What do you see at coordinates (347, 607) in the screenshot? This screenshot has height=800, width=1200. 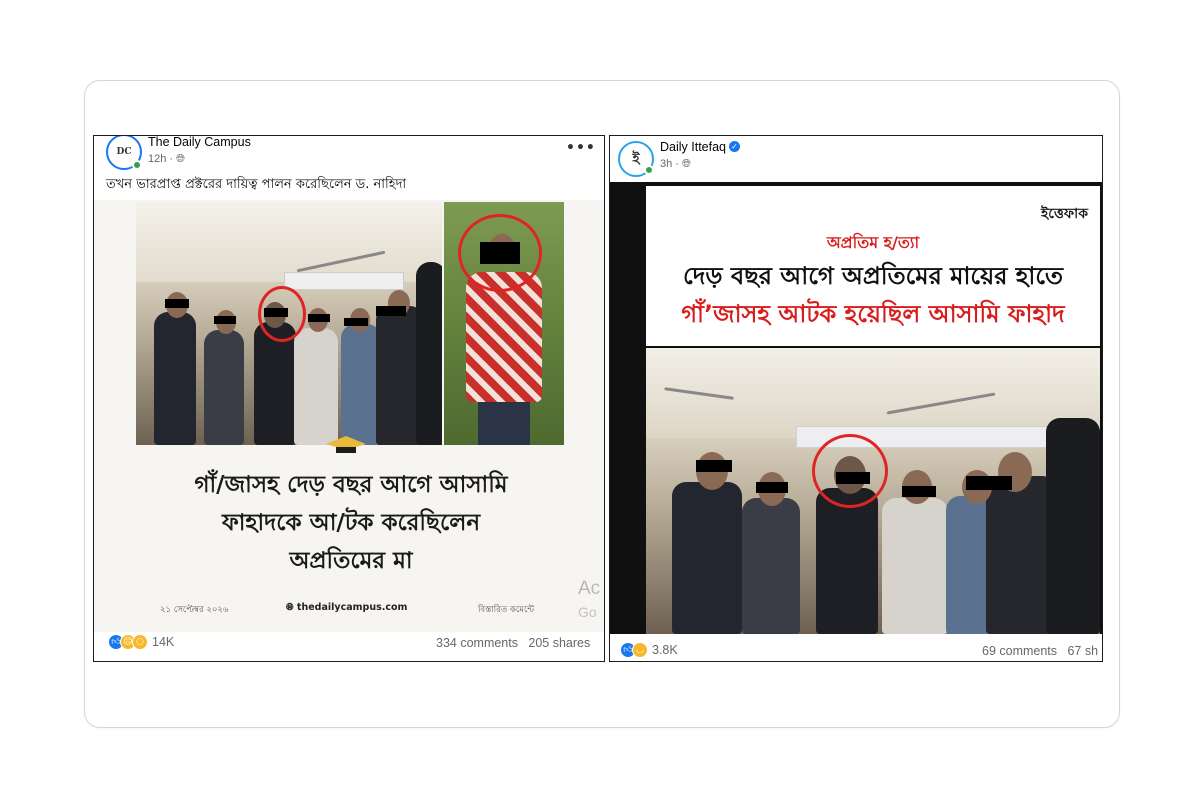 I see `card-site: 🌐︎ thedailycampus.com` at bounding box center [347, 607].